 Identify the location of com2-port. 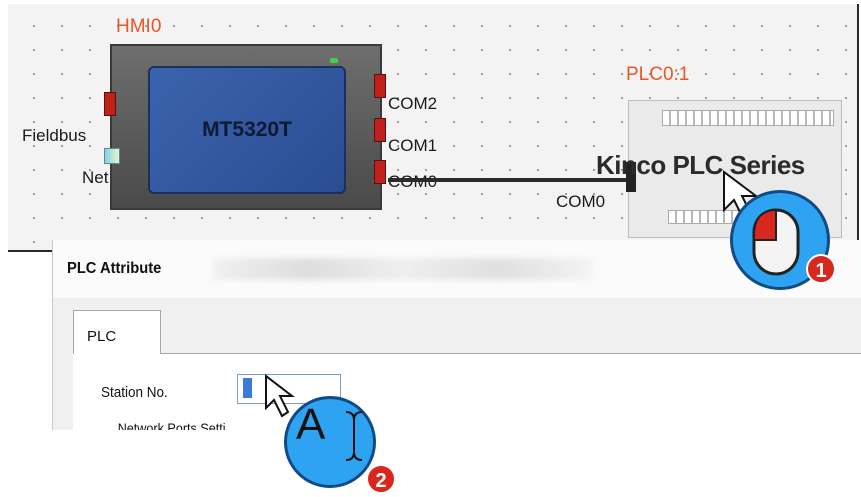
(380, 86).